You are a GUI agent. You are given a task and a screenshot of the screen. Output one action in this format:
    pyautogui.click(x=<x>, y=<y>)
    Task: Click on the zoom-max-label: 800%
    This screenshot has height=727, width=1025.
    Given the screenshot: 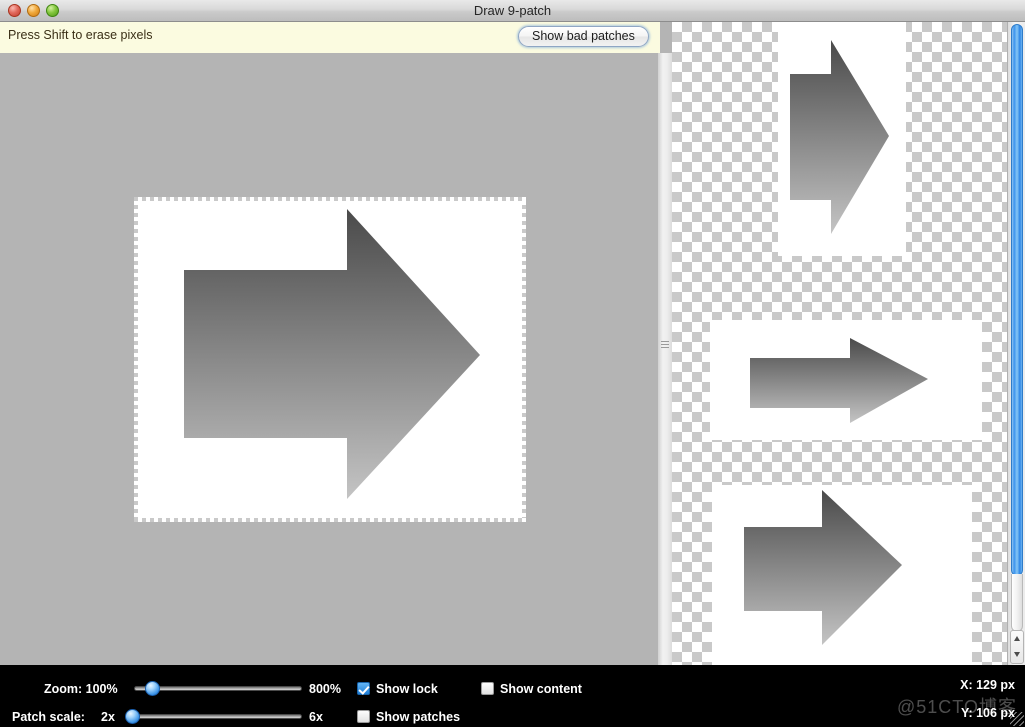 What is the action you would take?
    pyautogui.click(x=325, y=689)
    